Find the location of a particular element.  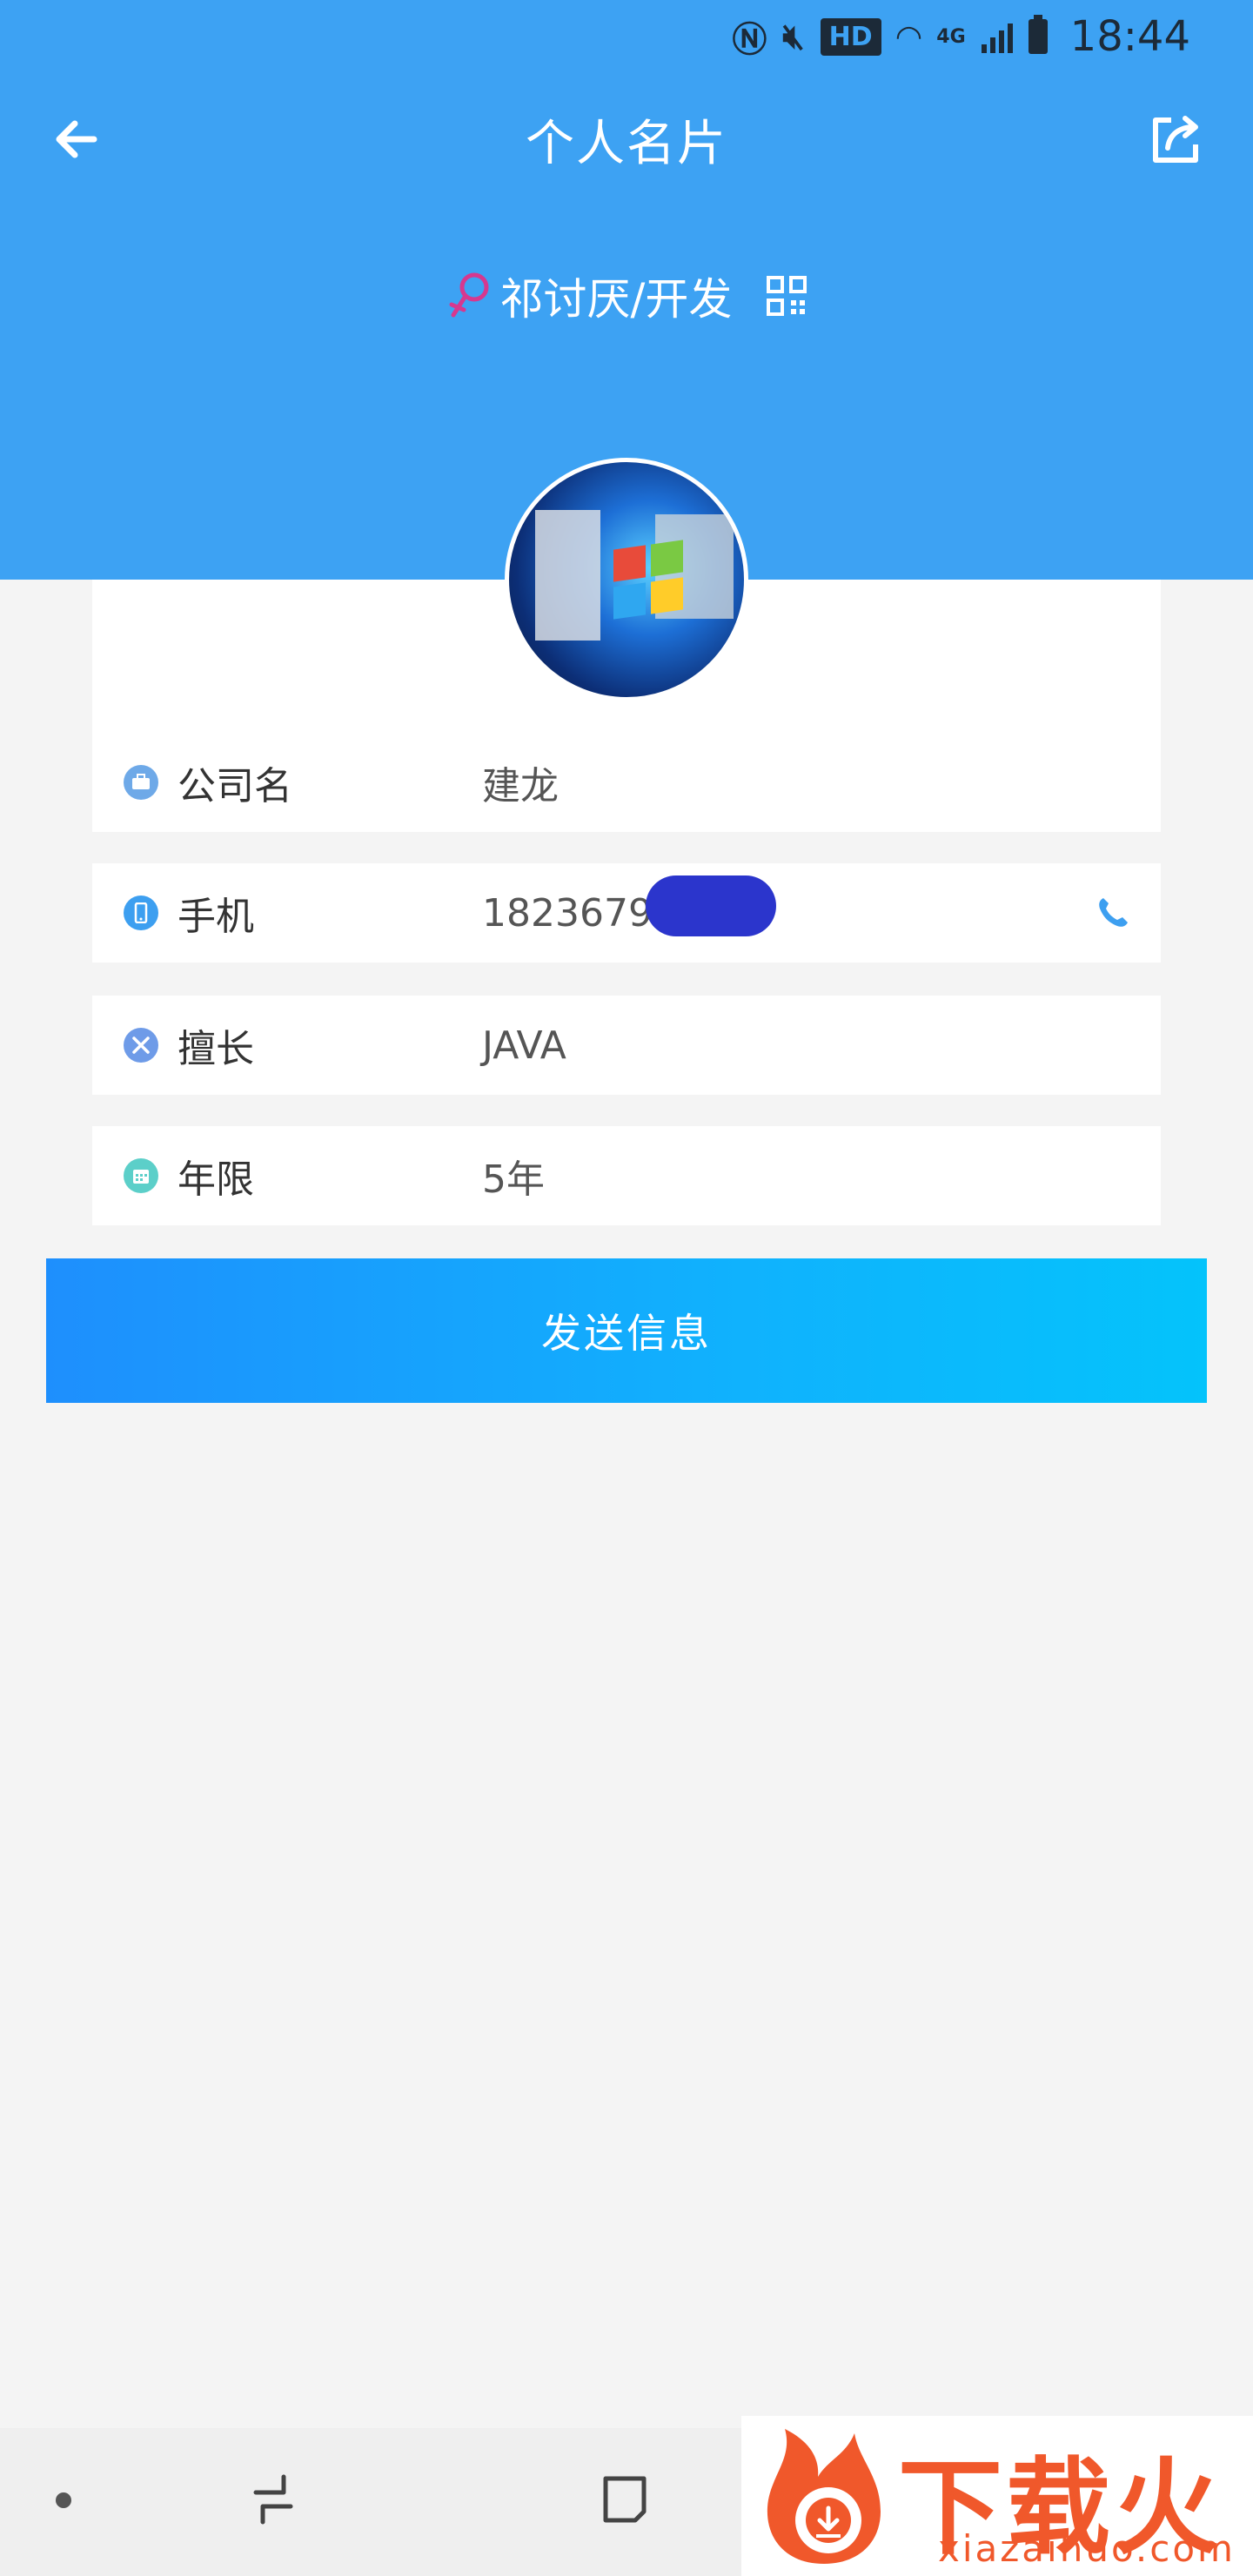

avatar is located at coordinates (626, 580).